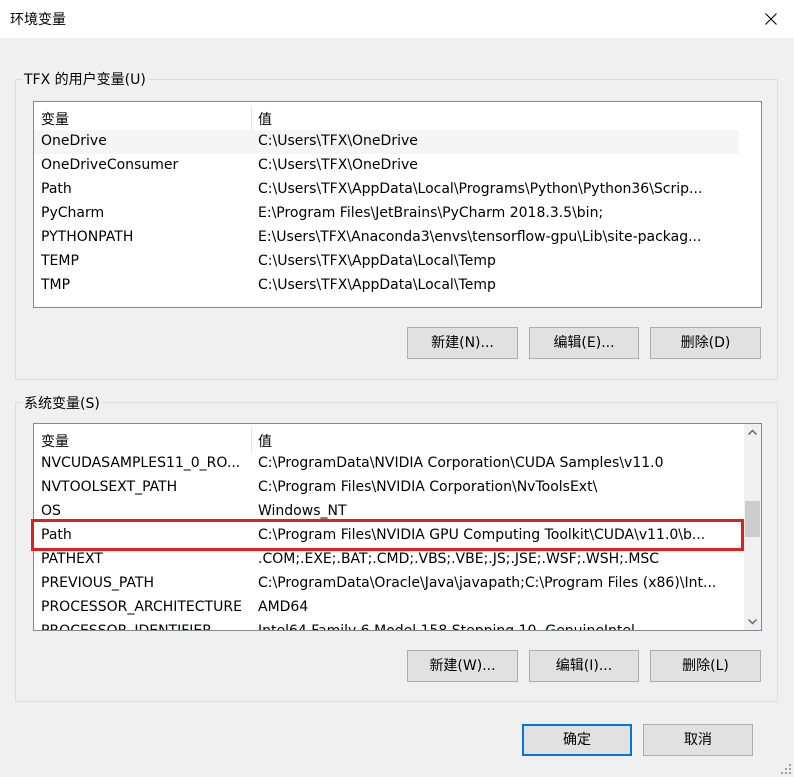 This screenshot has width=794, height=777. I want to click on scroll-up-button, so click(752, 432).